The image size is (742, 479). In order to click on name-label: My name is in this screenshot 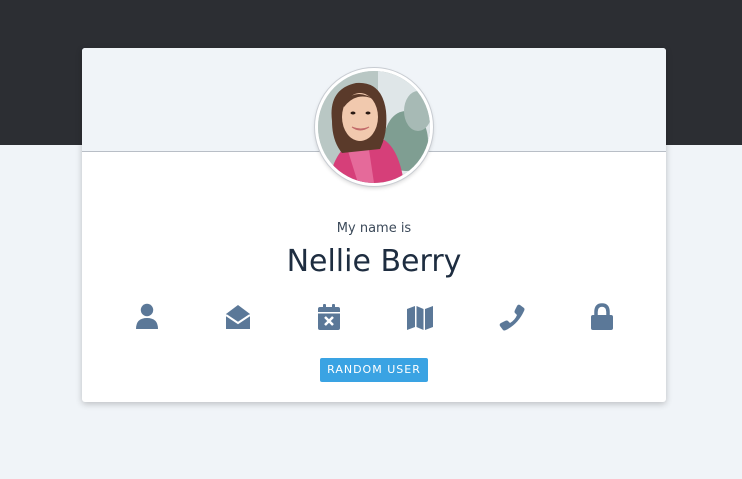, I will do `click(374, 228)`.